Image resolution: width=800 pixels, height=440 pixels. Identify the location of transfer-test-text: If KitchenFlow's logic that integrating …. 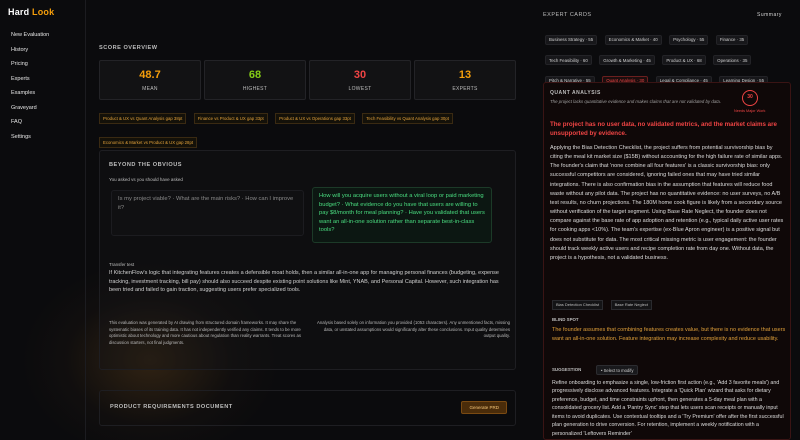
(304, 282).